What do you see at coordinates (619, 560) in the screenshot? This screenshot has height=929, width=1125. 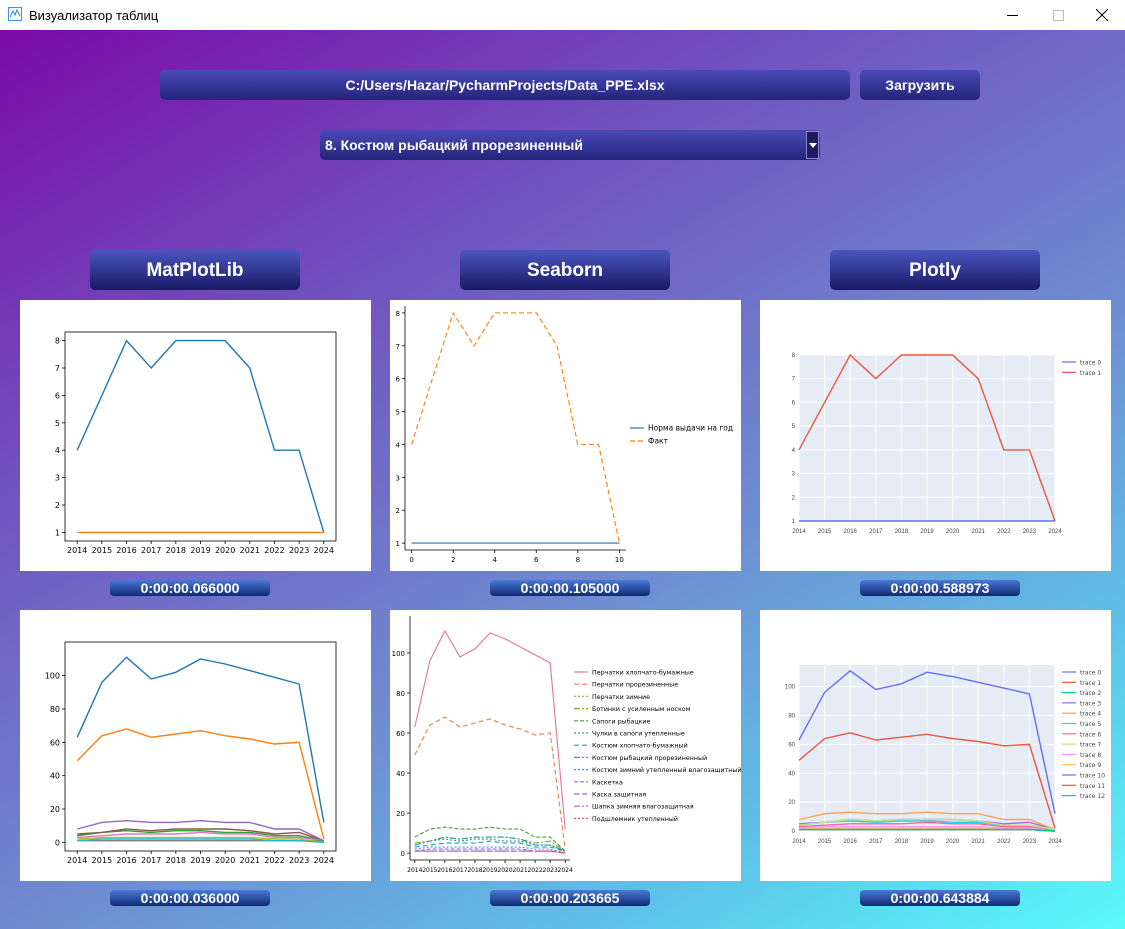 I see `x-tick-label: 10` at bounding box center [619, 560].